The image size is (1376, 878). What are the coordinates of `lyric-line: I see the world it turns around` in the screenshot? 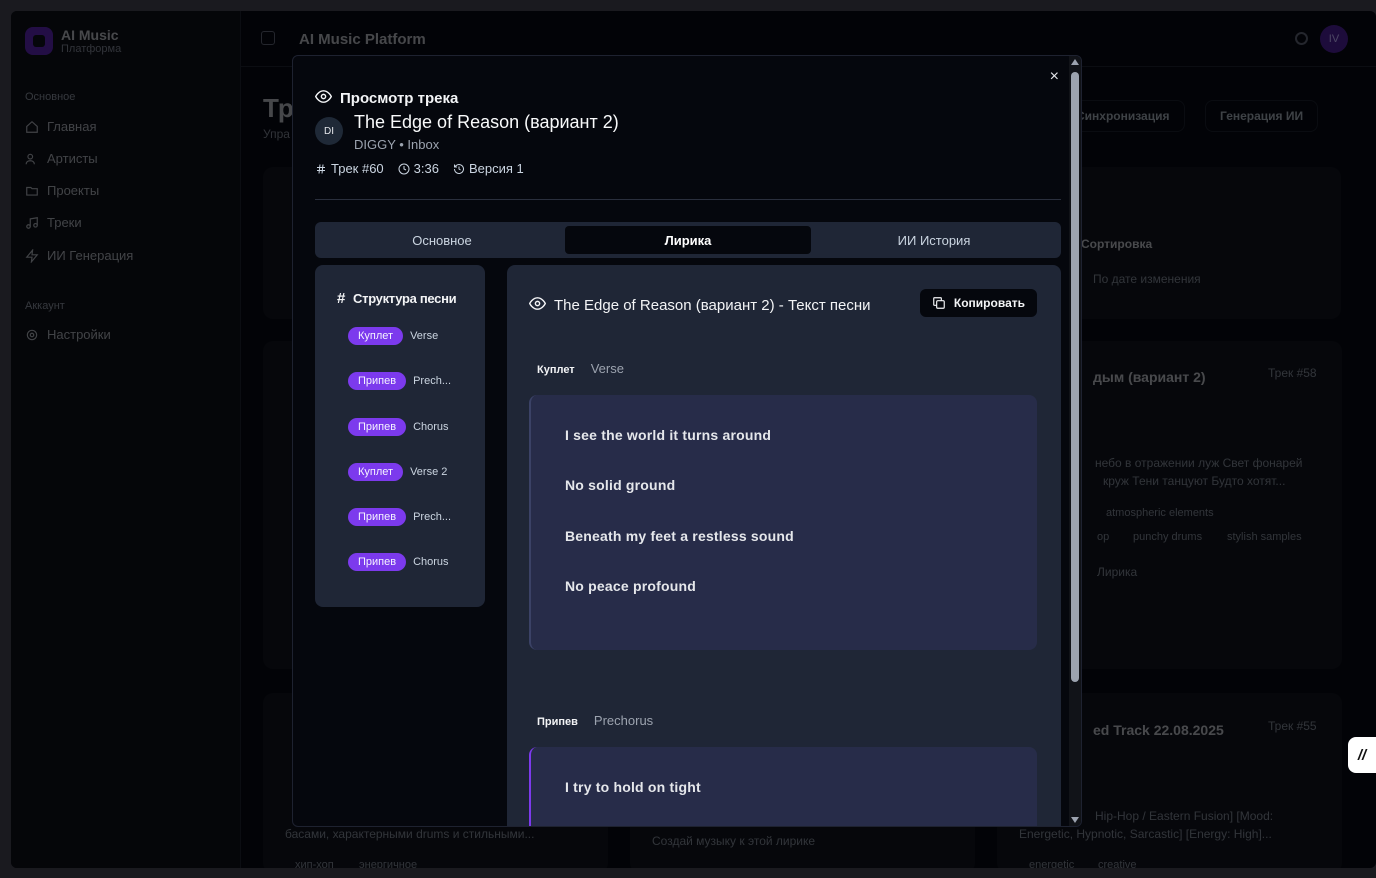 It's located at (668, 435).